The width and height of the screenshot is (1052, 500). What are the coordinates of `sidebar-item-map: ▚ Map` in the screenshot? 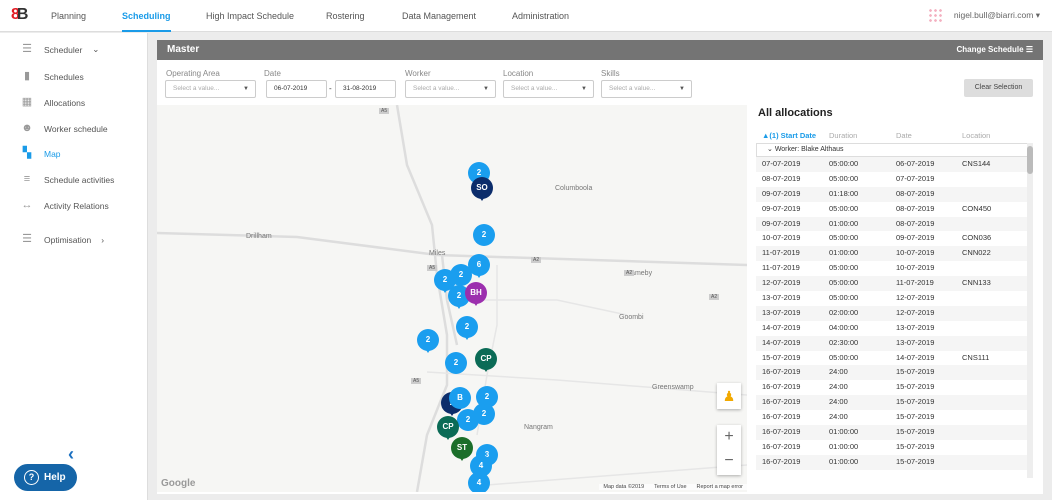 It's located at (40, 153).